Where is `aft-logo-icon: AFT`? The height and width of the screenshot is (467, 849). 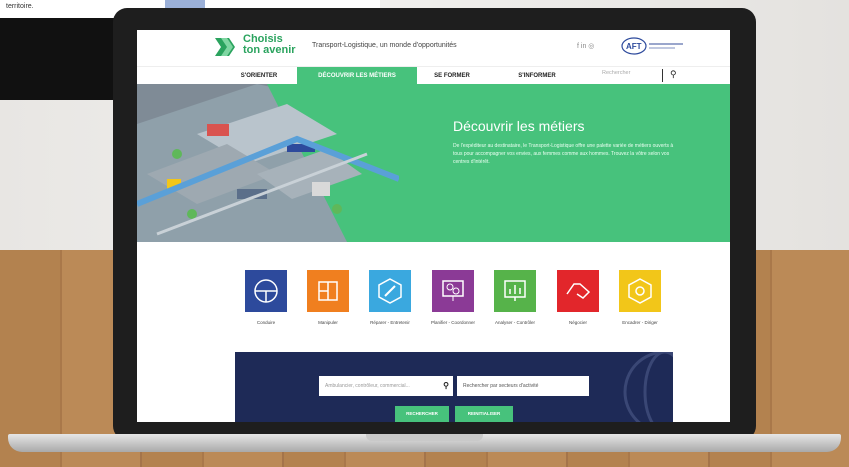
aft-logo-icon: AFT is located at coordinates (656, 46).